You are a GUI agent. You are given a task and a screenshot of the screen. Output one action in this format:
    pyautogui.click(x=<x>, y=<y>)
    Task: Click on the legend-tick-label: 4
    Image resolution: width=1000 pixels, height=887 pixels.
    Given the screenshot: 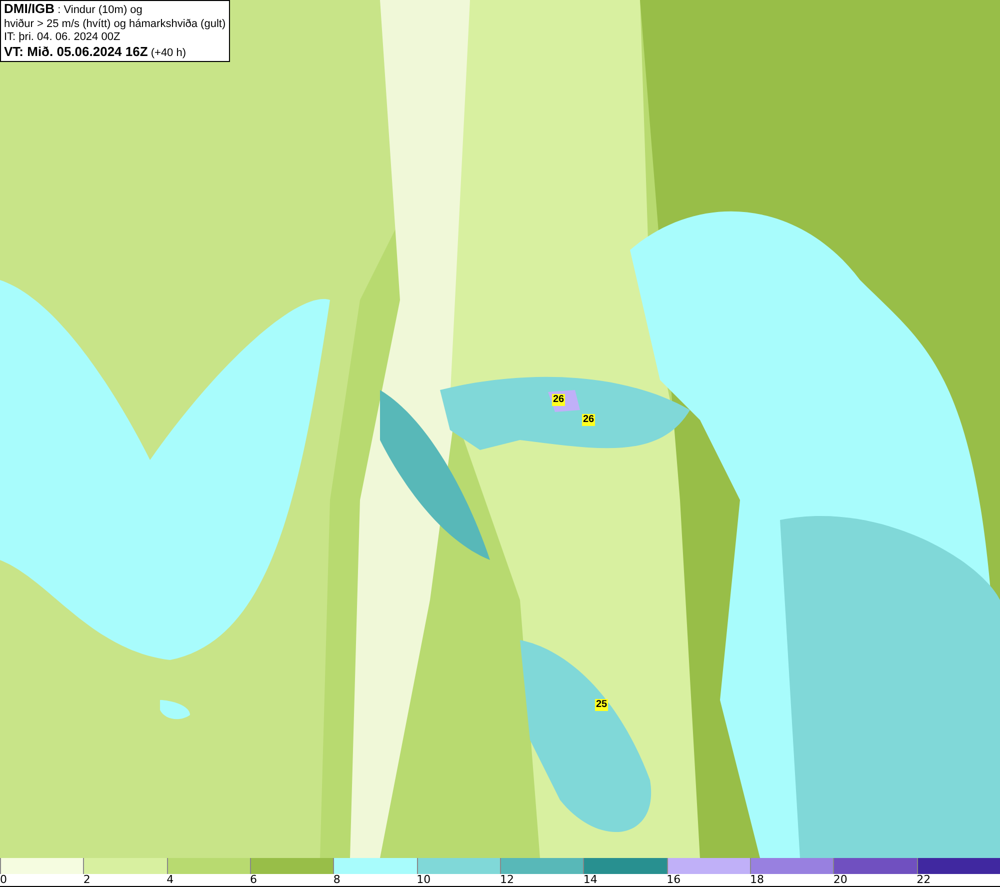 What is the action you would take?
    pyautogui.click(x=170, y=880)
    